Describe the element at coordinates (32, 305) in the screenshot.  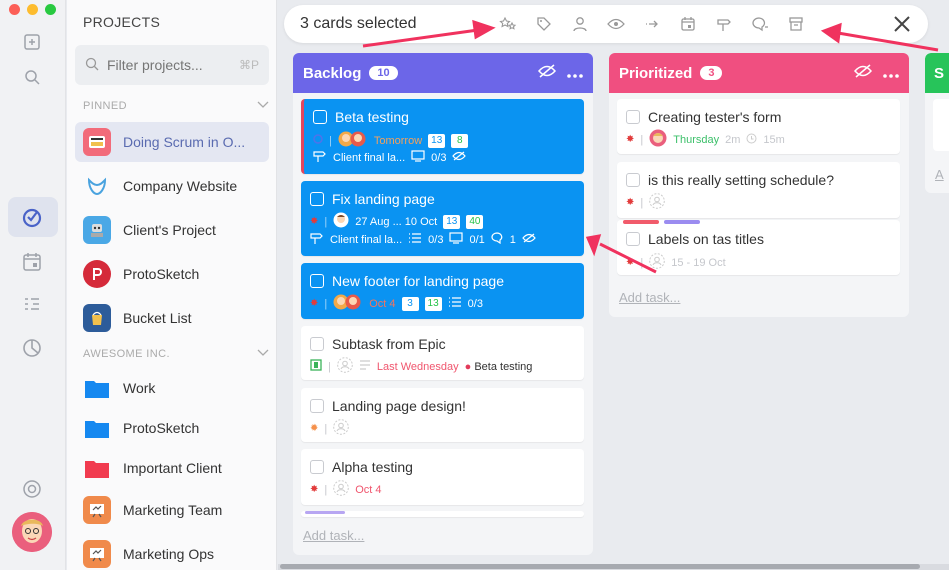
I see `timeline-icon` at that location.